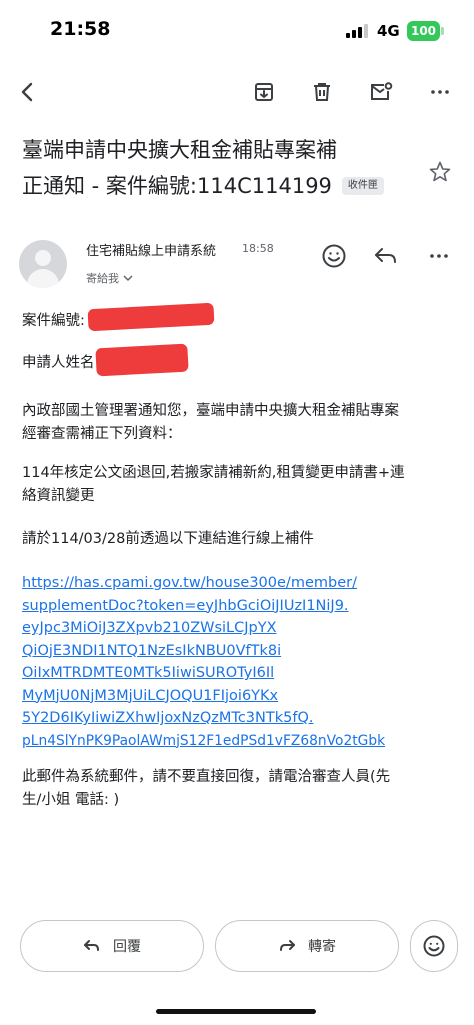 Image resolution: width=474 pixels, height=1025 pixels. Describe the element at coordinates (177, 186) in the screenshot. I see `subject-line-2: 正通知 - 案件編號:114C114199` at that location.